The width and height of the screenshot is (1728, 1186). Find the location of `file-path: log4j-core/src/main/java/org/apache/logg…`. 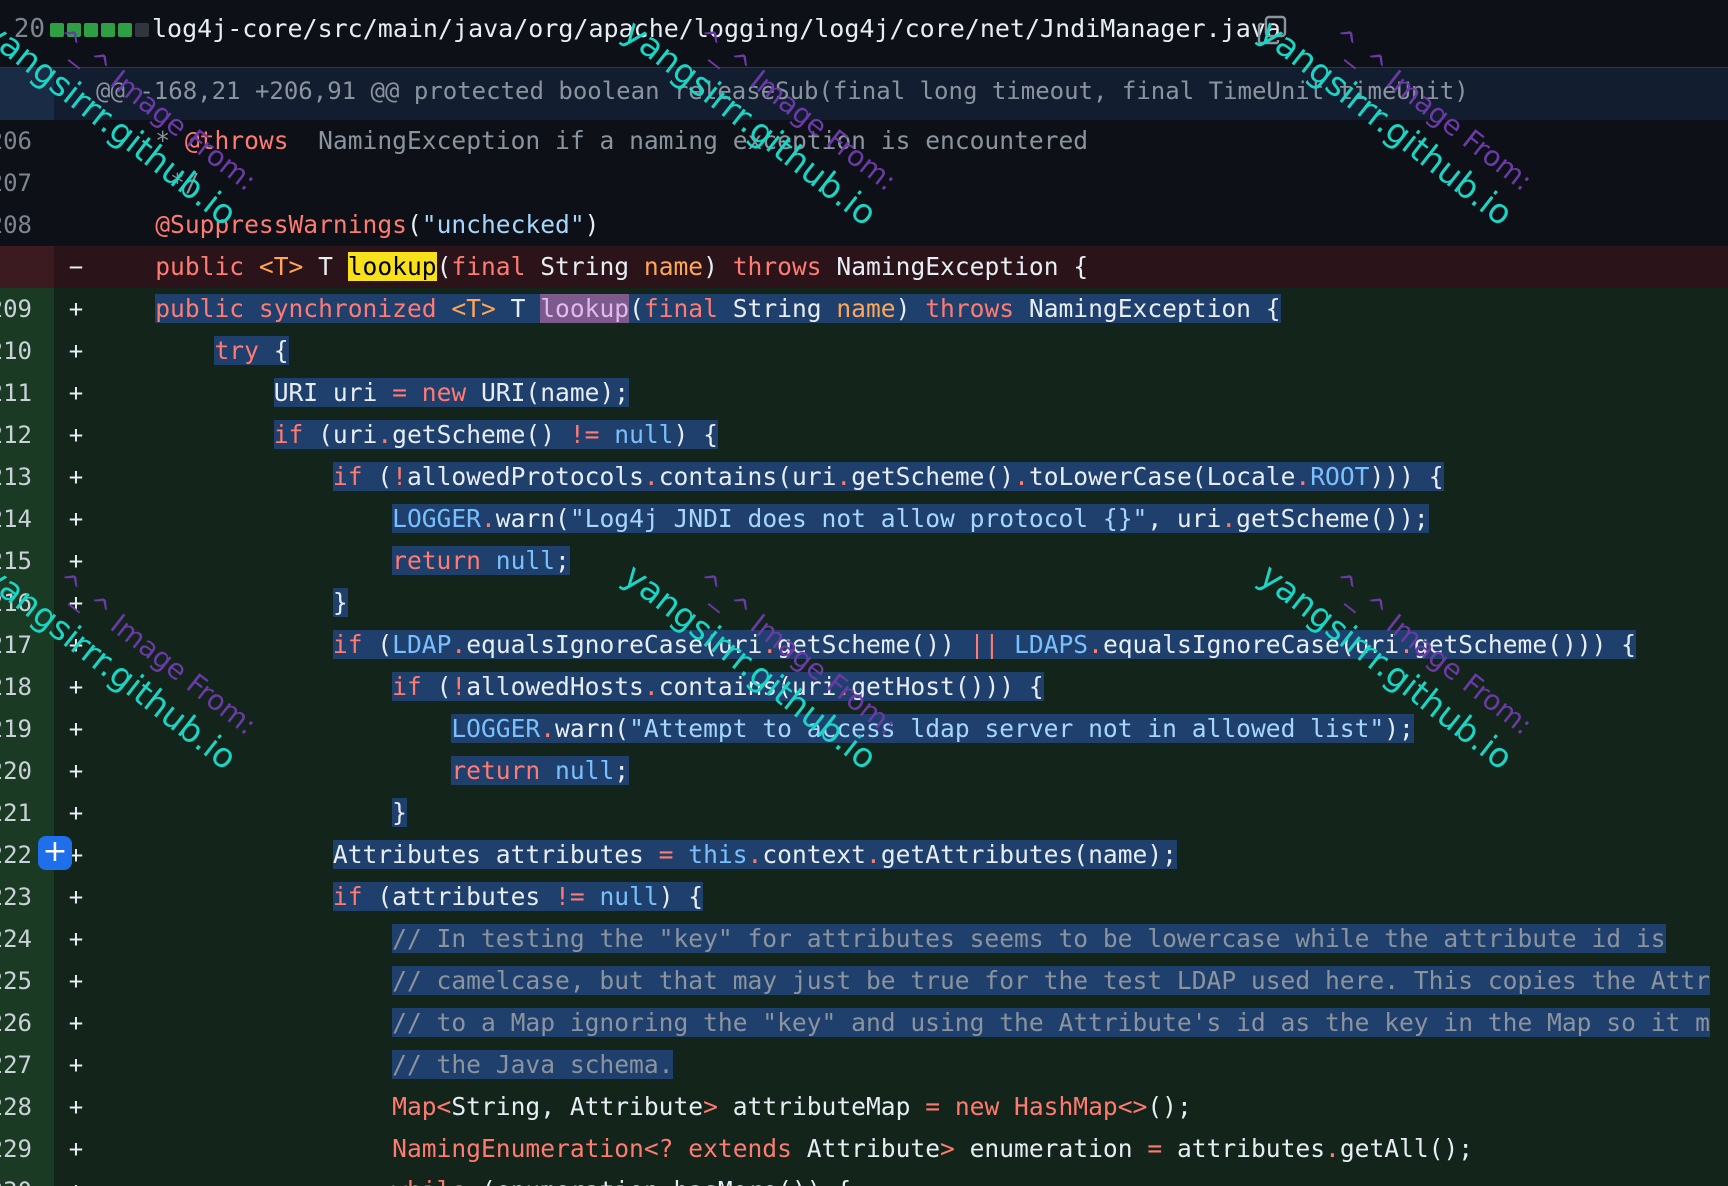

file-path: log4j-core/src/main/java/org/apache/logg… is located at coordinates (716, 28).